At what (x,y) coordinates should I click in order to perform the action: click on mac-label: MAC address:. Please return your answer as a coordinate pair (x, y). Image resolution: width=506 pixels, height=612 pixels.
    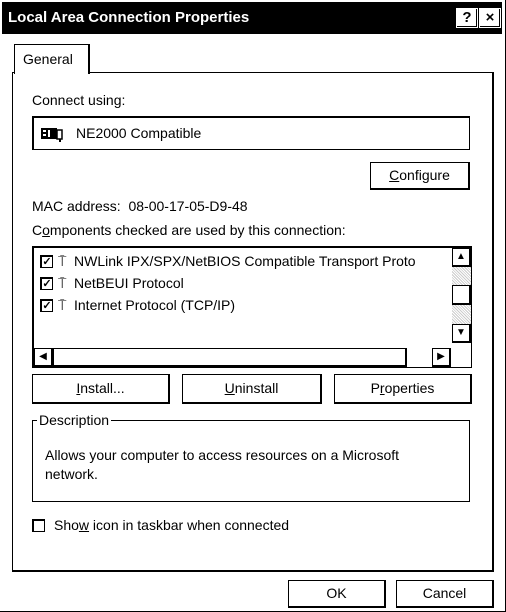
    Looking at the image, I should click on (76, 206).